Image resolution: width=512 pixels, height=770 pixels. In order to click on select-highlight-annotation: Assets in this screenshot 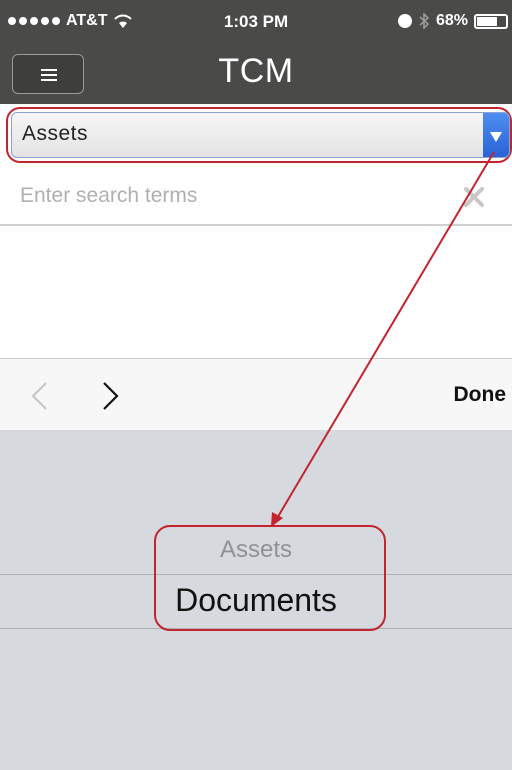, I will do `click(259, 135)`.